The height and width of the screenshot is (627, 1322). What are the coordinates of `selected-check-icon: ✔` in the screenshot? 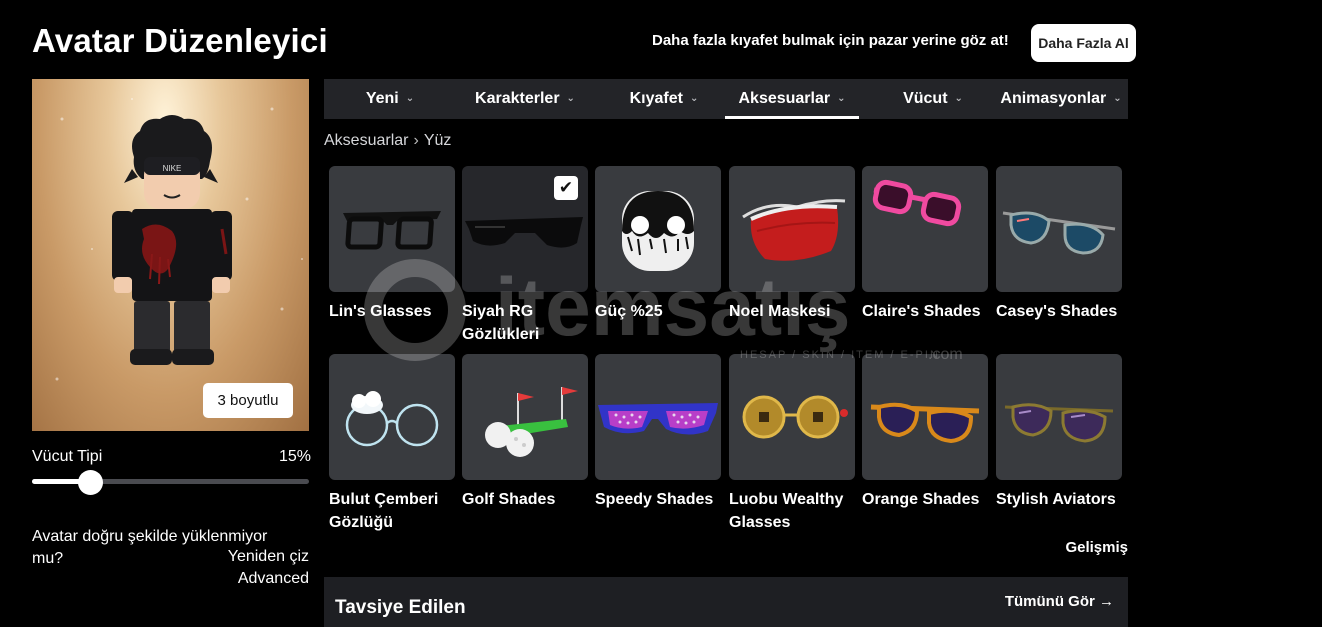 It's located at (566, 188).